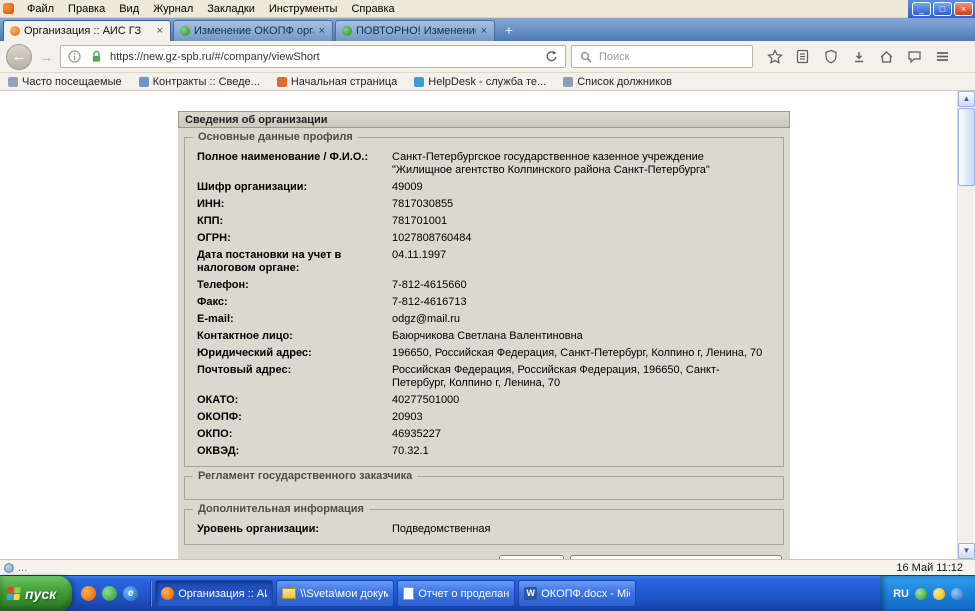 Image resolution: width=975 pixels, height=611 pixels. Describe the element at coordinates (942, 56) in the screenshot. I see `menu-icon` at that location.